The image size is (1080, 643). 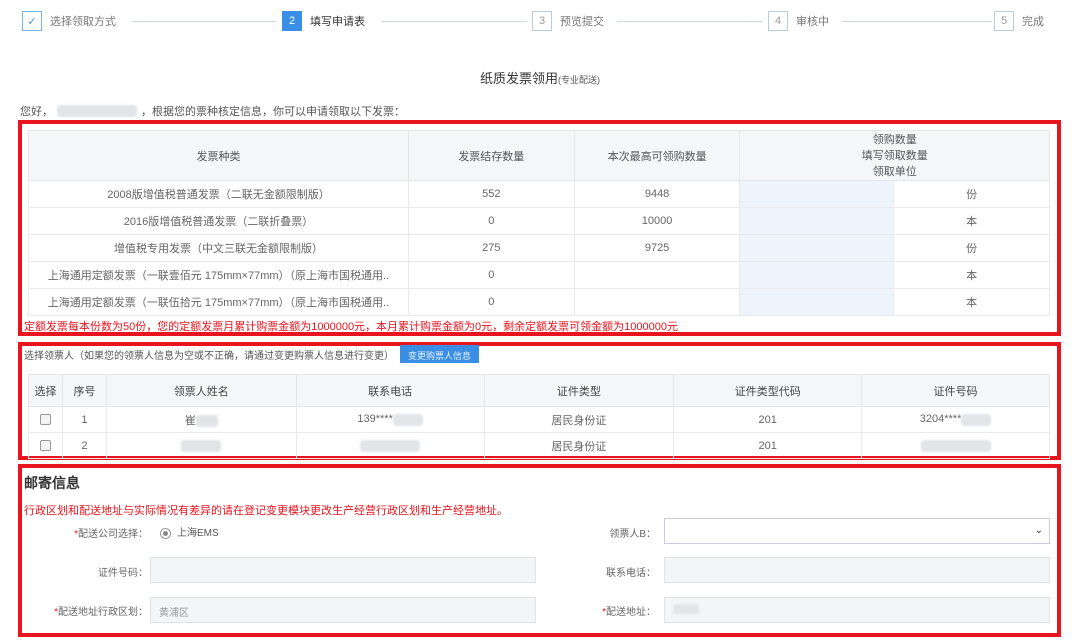 I want to click on table-row: 增值税专用发票（中文三联无金额限制版） 275 9725 份, so click(x=539, y=248).